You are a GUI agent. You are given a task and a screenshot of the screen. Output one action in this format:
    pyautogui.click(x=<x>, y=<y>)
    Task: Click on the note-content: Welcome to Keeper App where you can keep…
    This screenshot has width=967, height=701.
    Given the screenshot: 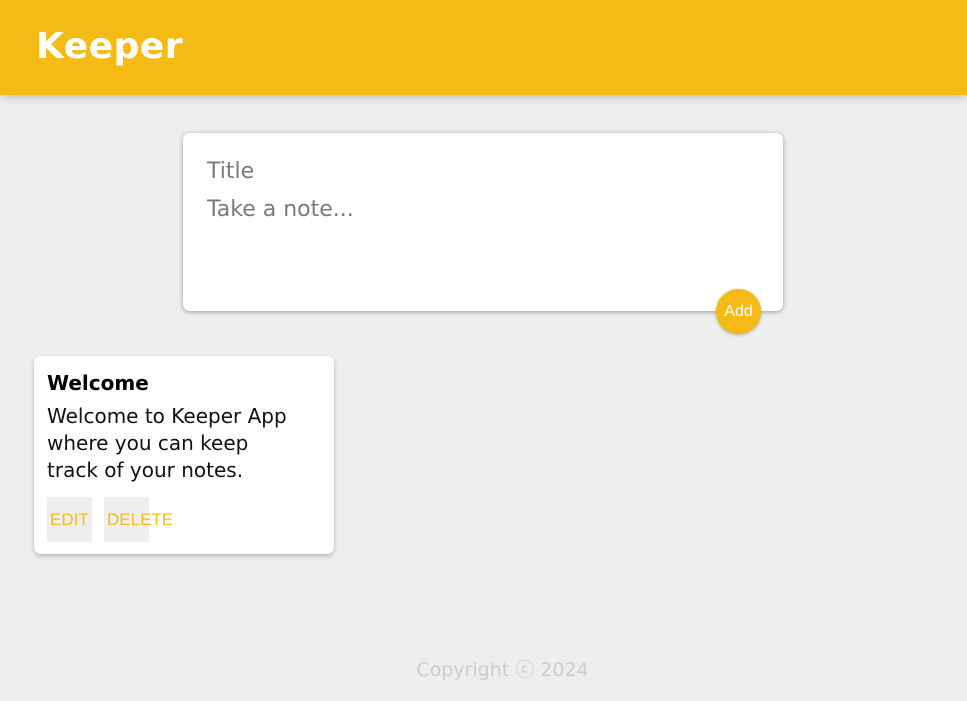 What is the action you would take?
    pyautogui.click(x=167, y=443)
    